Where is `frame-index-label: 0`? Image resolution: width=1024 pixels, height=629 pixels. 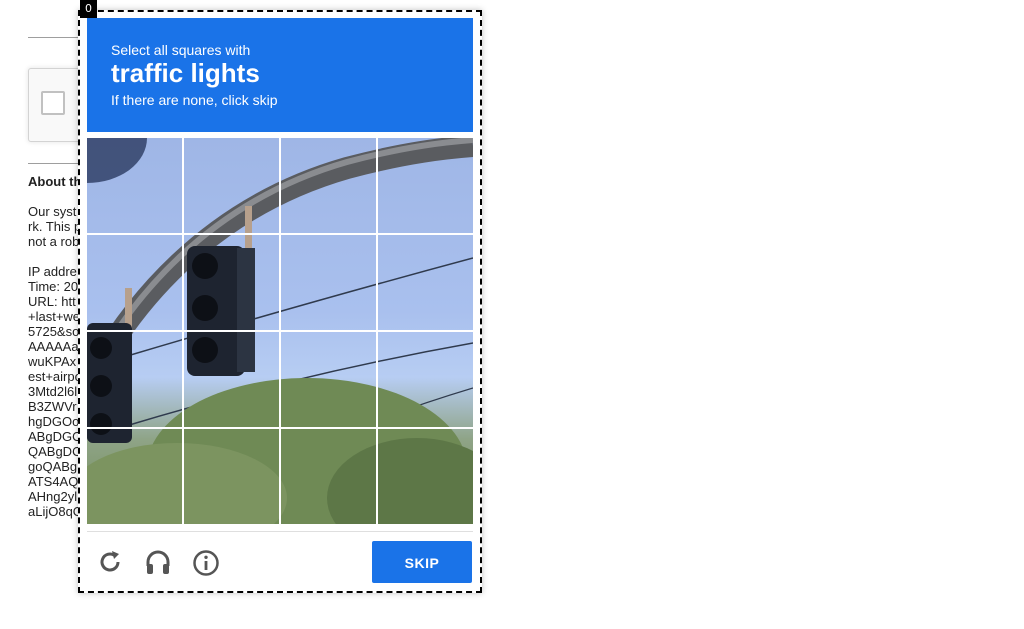 frame-index-label: 0 is located at coordinates (88, 9).